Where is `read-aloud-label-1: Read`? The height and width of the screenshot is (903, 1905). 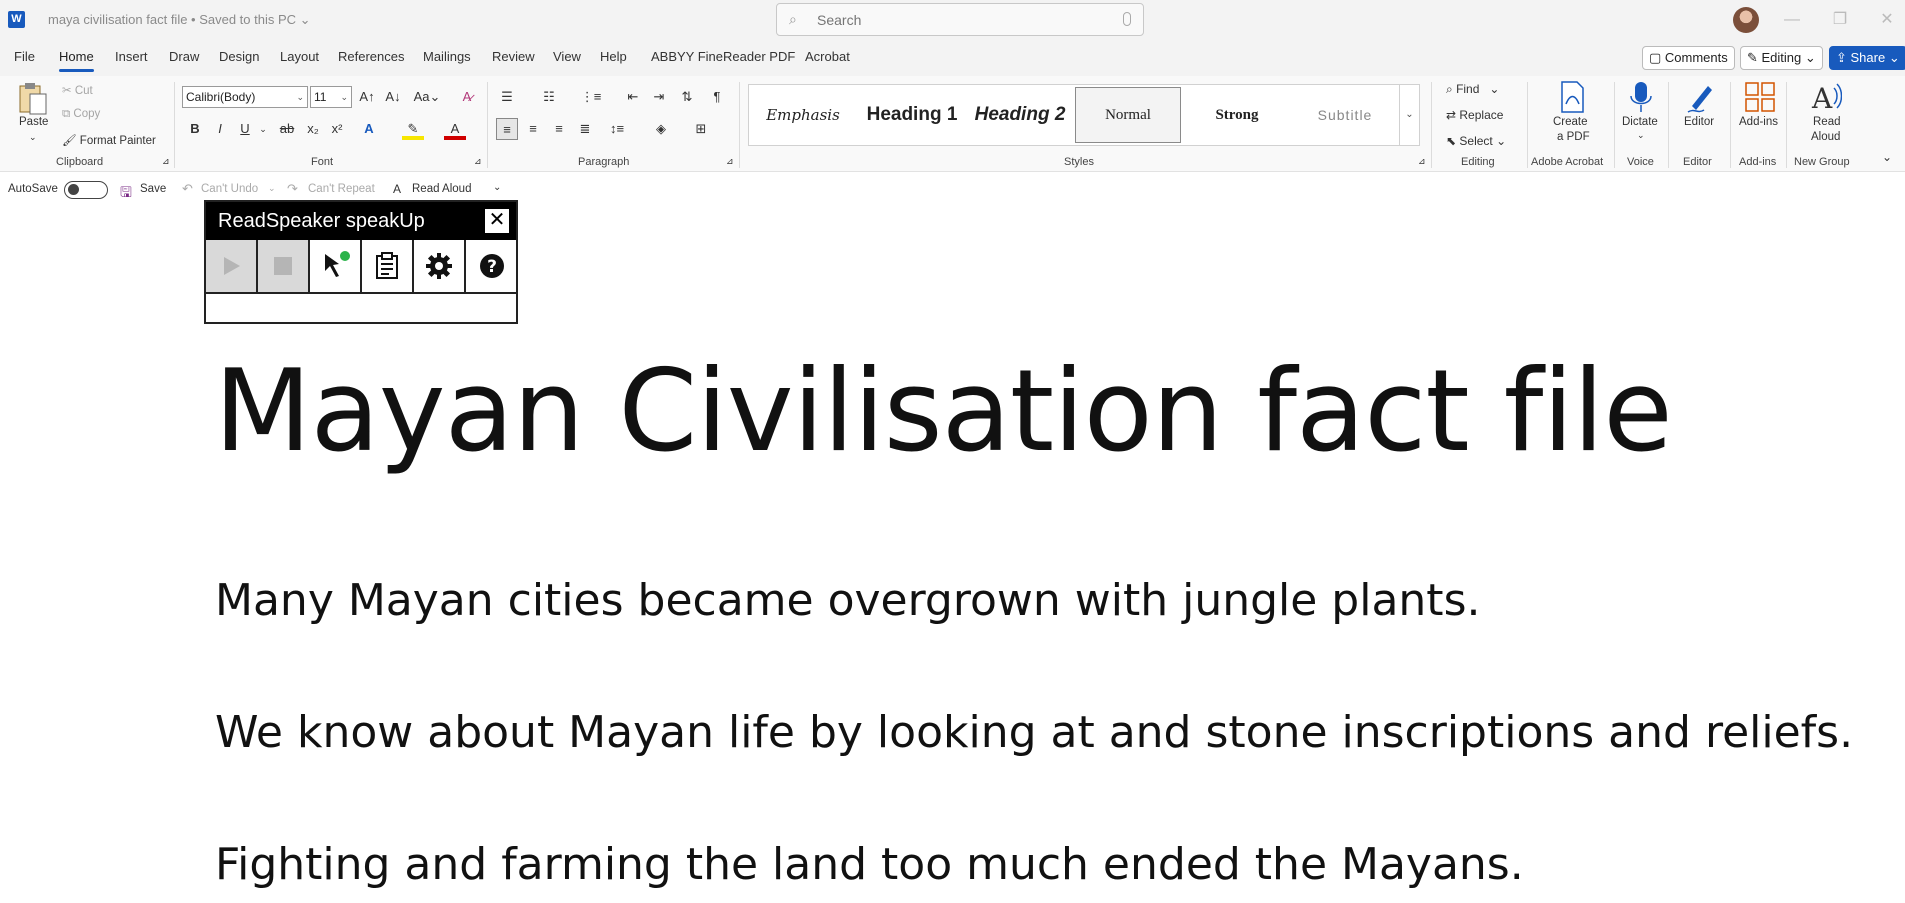 read-aloud-label-1: Read is located at coordinates (1827, 122).